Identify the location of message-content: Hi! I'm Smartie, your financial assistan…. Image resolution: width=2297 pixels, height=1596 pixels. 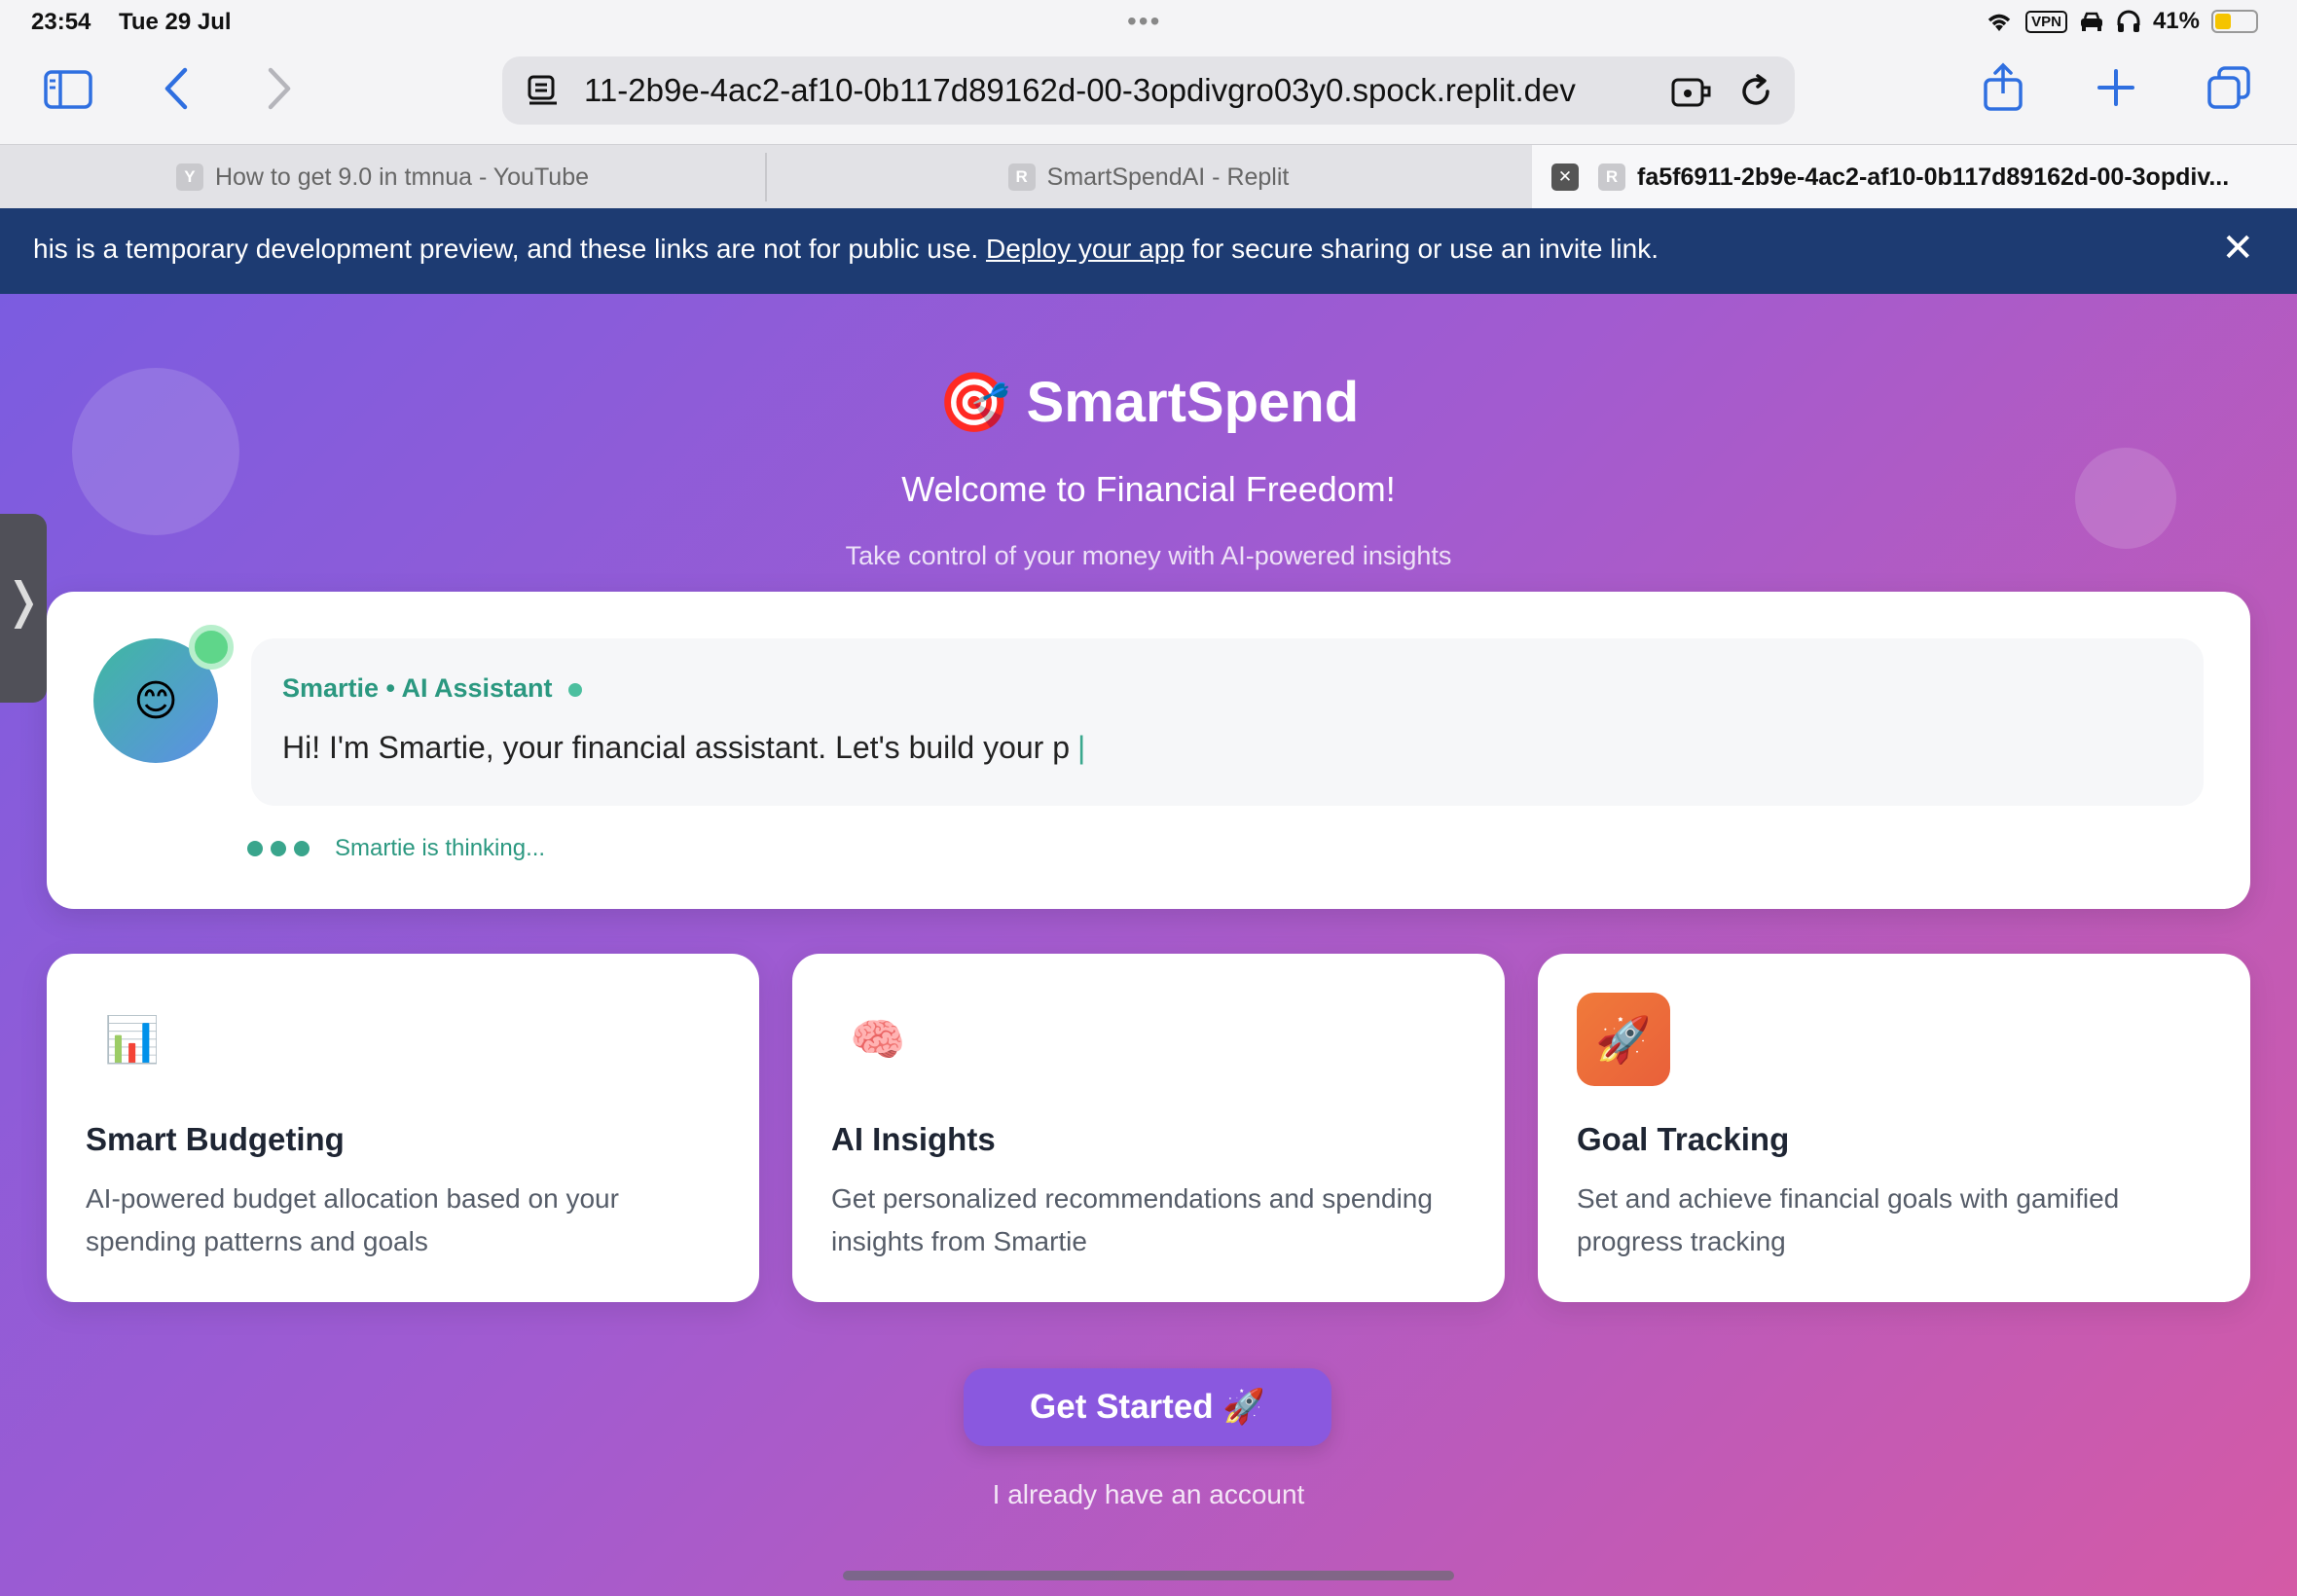
(676, 747).